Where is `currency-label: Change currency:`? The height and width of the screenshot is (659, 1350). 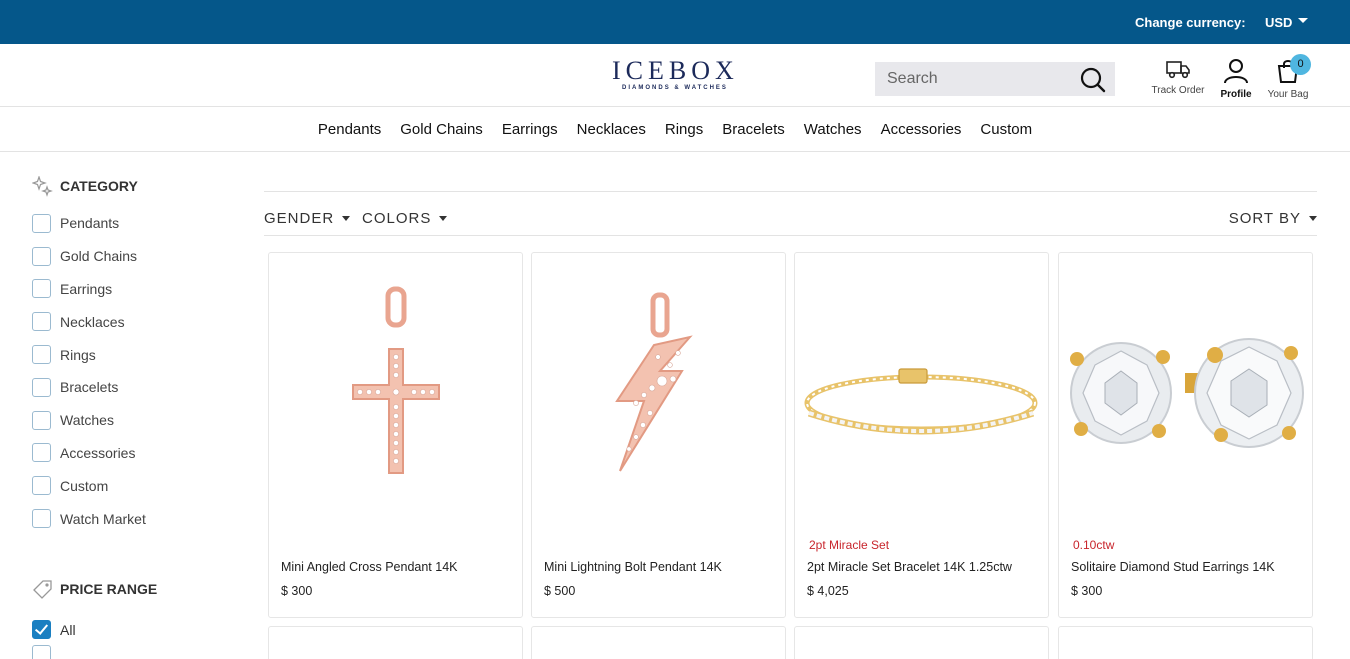
currency-label: Change currency: is located at coordinates (1190, 22).